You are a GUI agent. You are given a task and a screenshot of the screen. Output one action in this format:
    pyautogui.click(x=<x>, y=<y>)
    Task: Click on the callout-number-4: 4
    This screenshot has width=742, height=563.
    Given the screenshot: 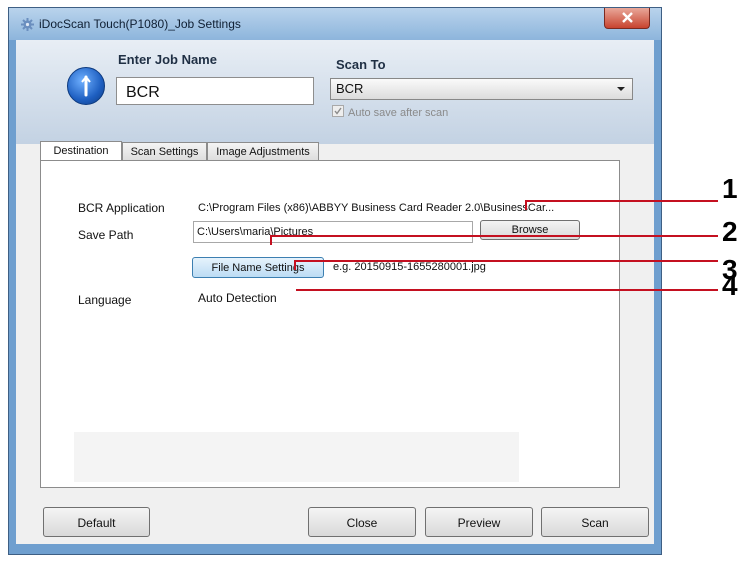 What is the action you would take?
    pyautogui.click(x=730, y=285)
    